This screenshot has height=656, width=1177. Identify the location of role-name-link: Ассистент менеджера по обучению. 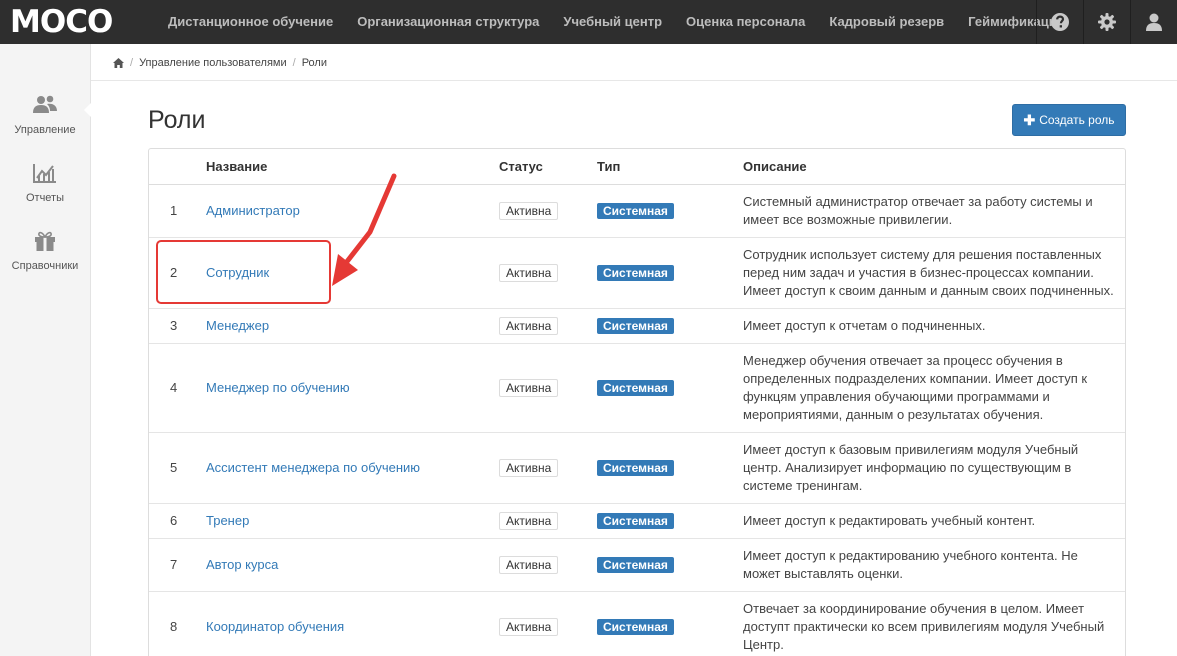
(313, 467).